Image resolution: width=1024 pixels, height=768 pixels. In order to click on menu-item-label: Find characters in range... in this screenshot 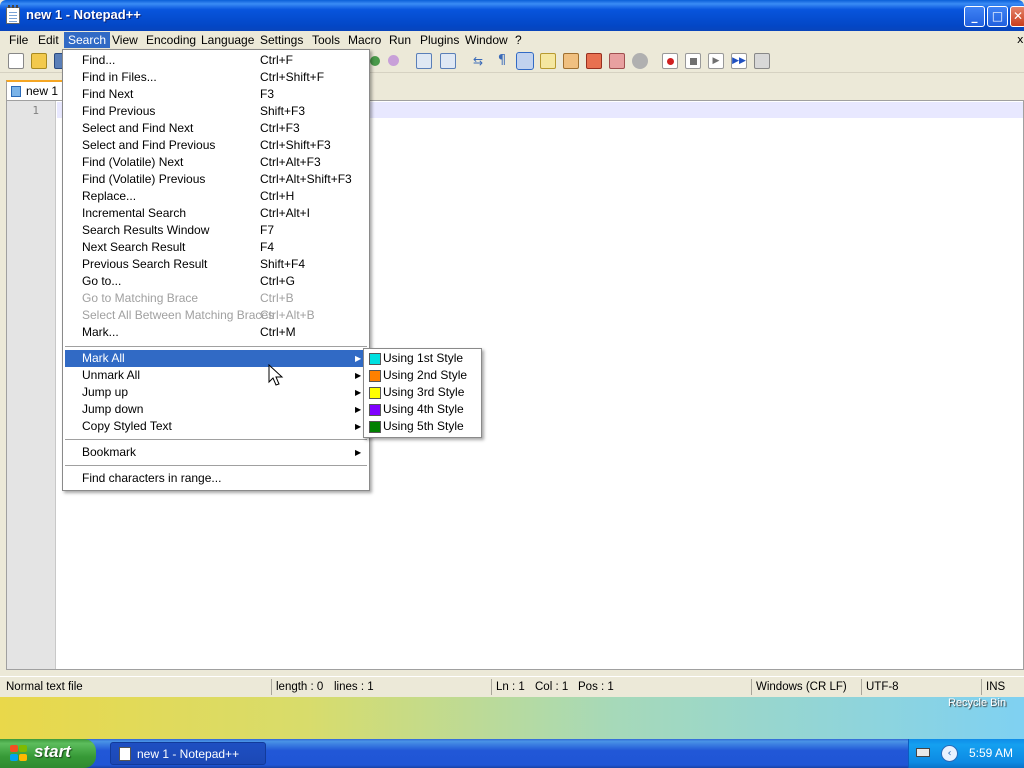, I will do `click(152, 478)`.